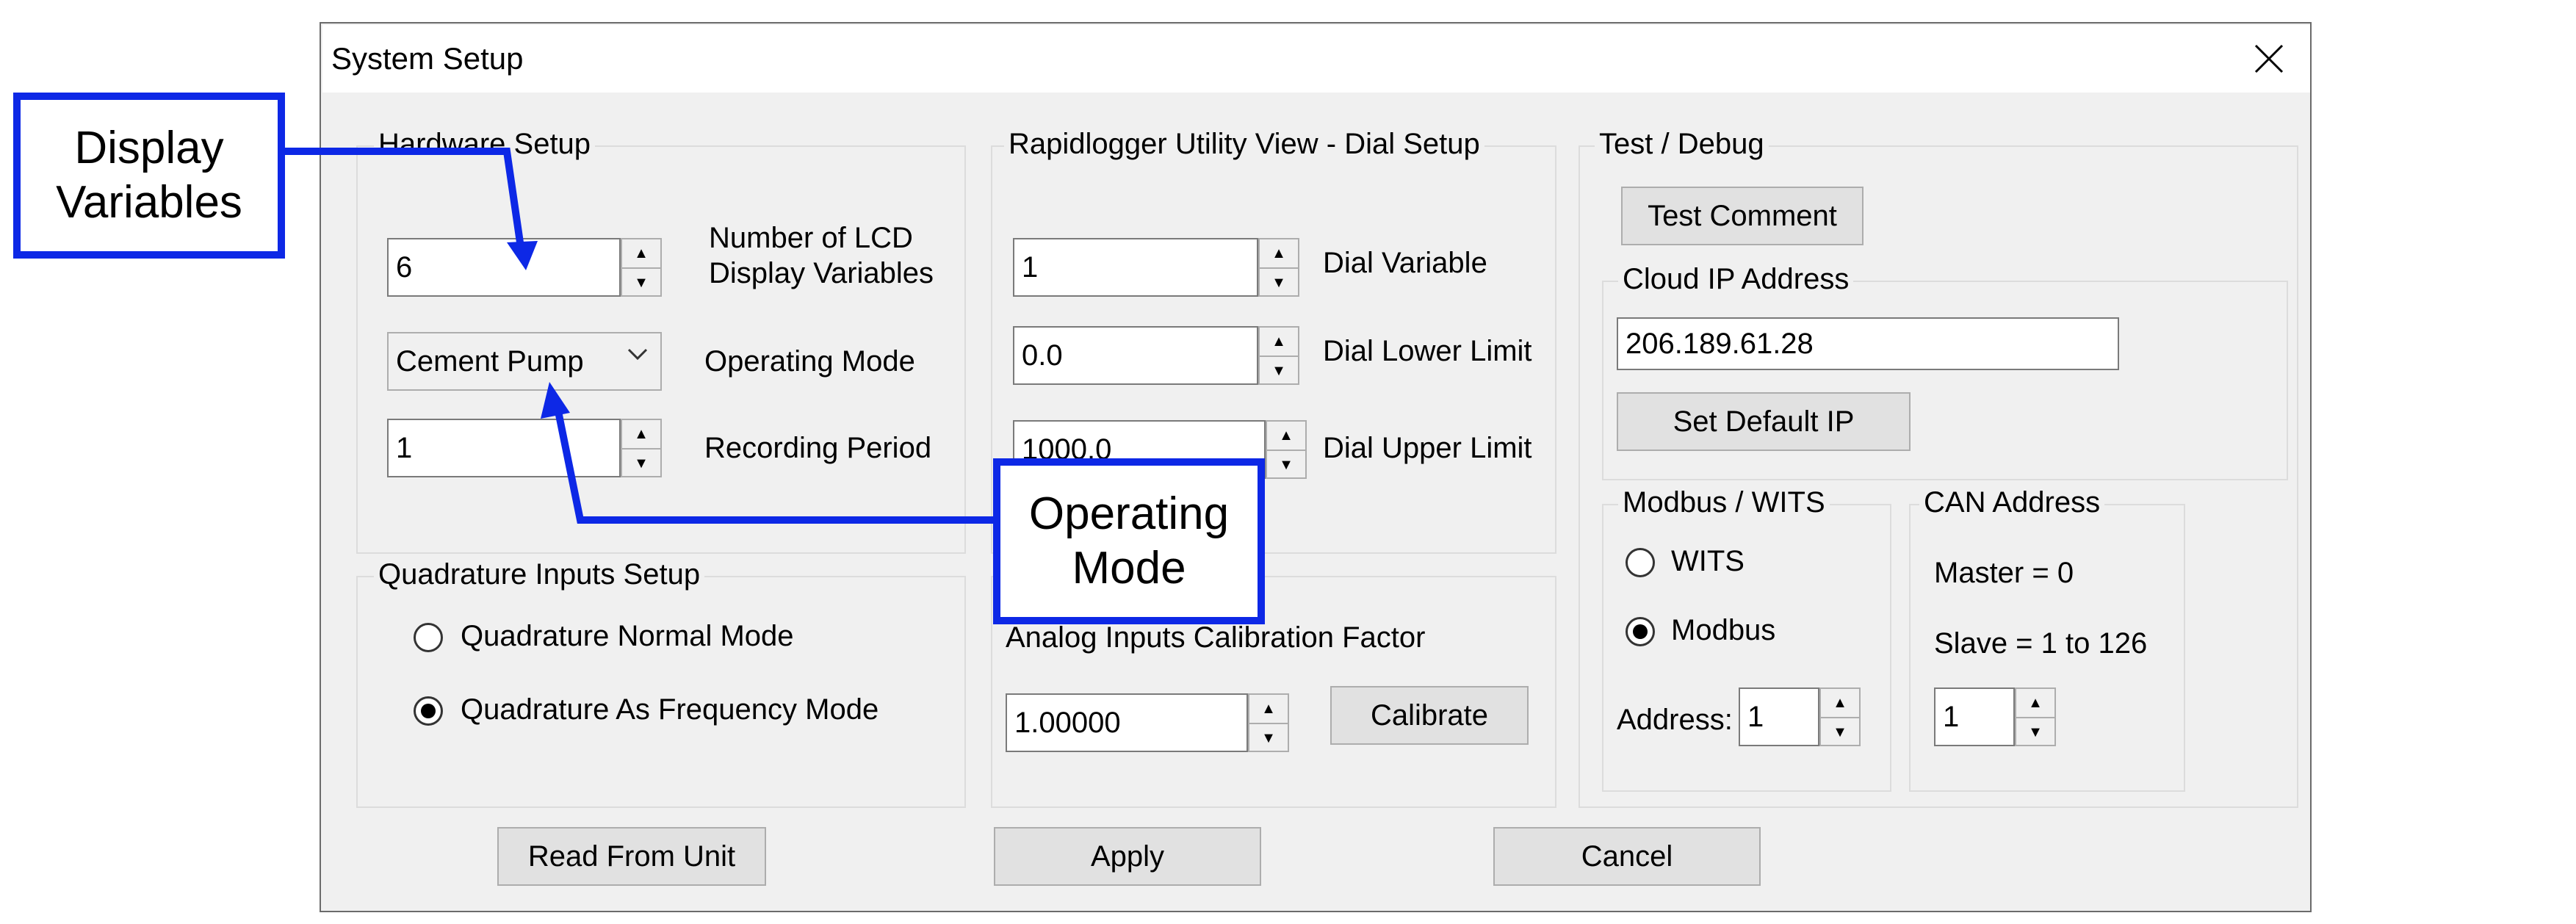  What do you see at coordinates (1736, 279) in the screenshot?
I see `cloud-ip-legend: Cloud IP Address` at bounding box center [1736, 279].